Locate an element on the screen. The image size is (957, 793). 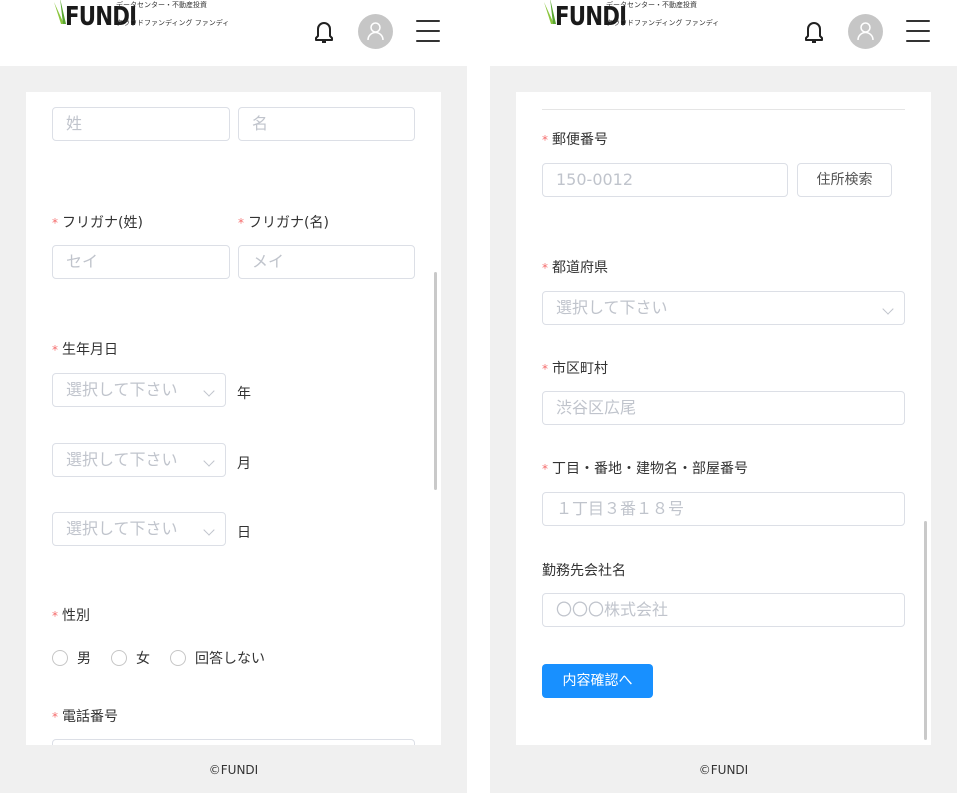
birth-month-select: 選択して下さい is located at coordinates (139, 460).